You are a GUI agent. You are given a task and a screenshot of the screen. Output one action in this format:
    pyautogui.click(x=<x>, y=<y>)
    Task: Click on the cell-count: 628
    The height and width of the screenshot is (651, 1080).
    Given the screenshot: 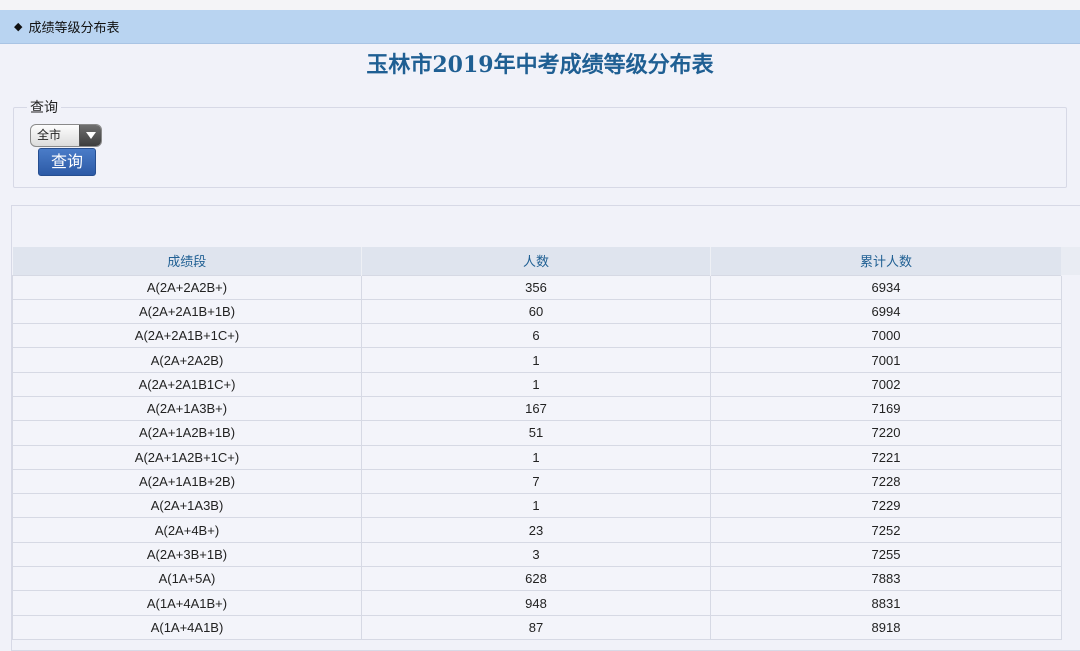 What is the action you would take?
    pyautogui.click(x=536, y=579)
    